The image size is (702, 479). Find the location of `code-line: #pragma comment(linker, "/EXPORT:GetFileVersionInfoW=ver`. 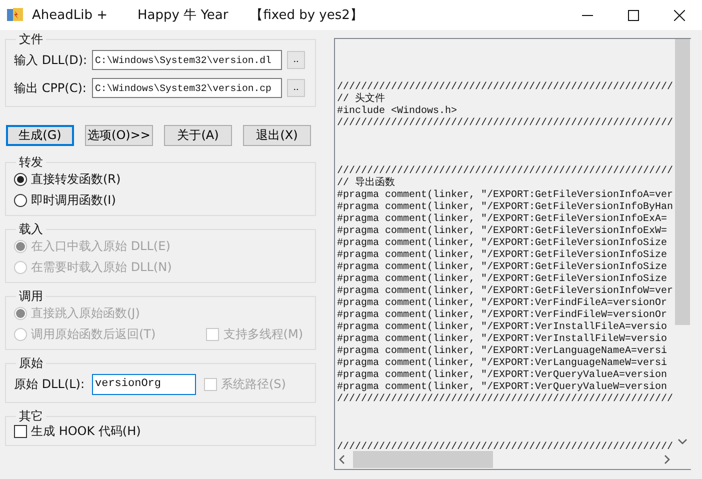

code-line: #pragma comment(linker, "/EXPORT:GetFileVersionInfoW=ver is located at coordinates (505, 292).